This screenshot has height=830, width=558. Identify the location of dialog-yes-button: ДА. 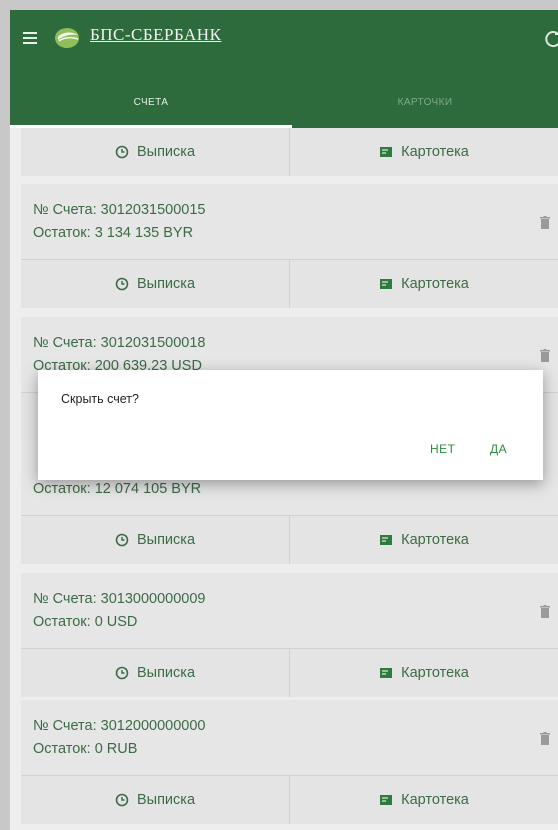
(498, 449).